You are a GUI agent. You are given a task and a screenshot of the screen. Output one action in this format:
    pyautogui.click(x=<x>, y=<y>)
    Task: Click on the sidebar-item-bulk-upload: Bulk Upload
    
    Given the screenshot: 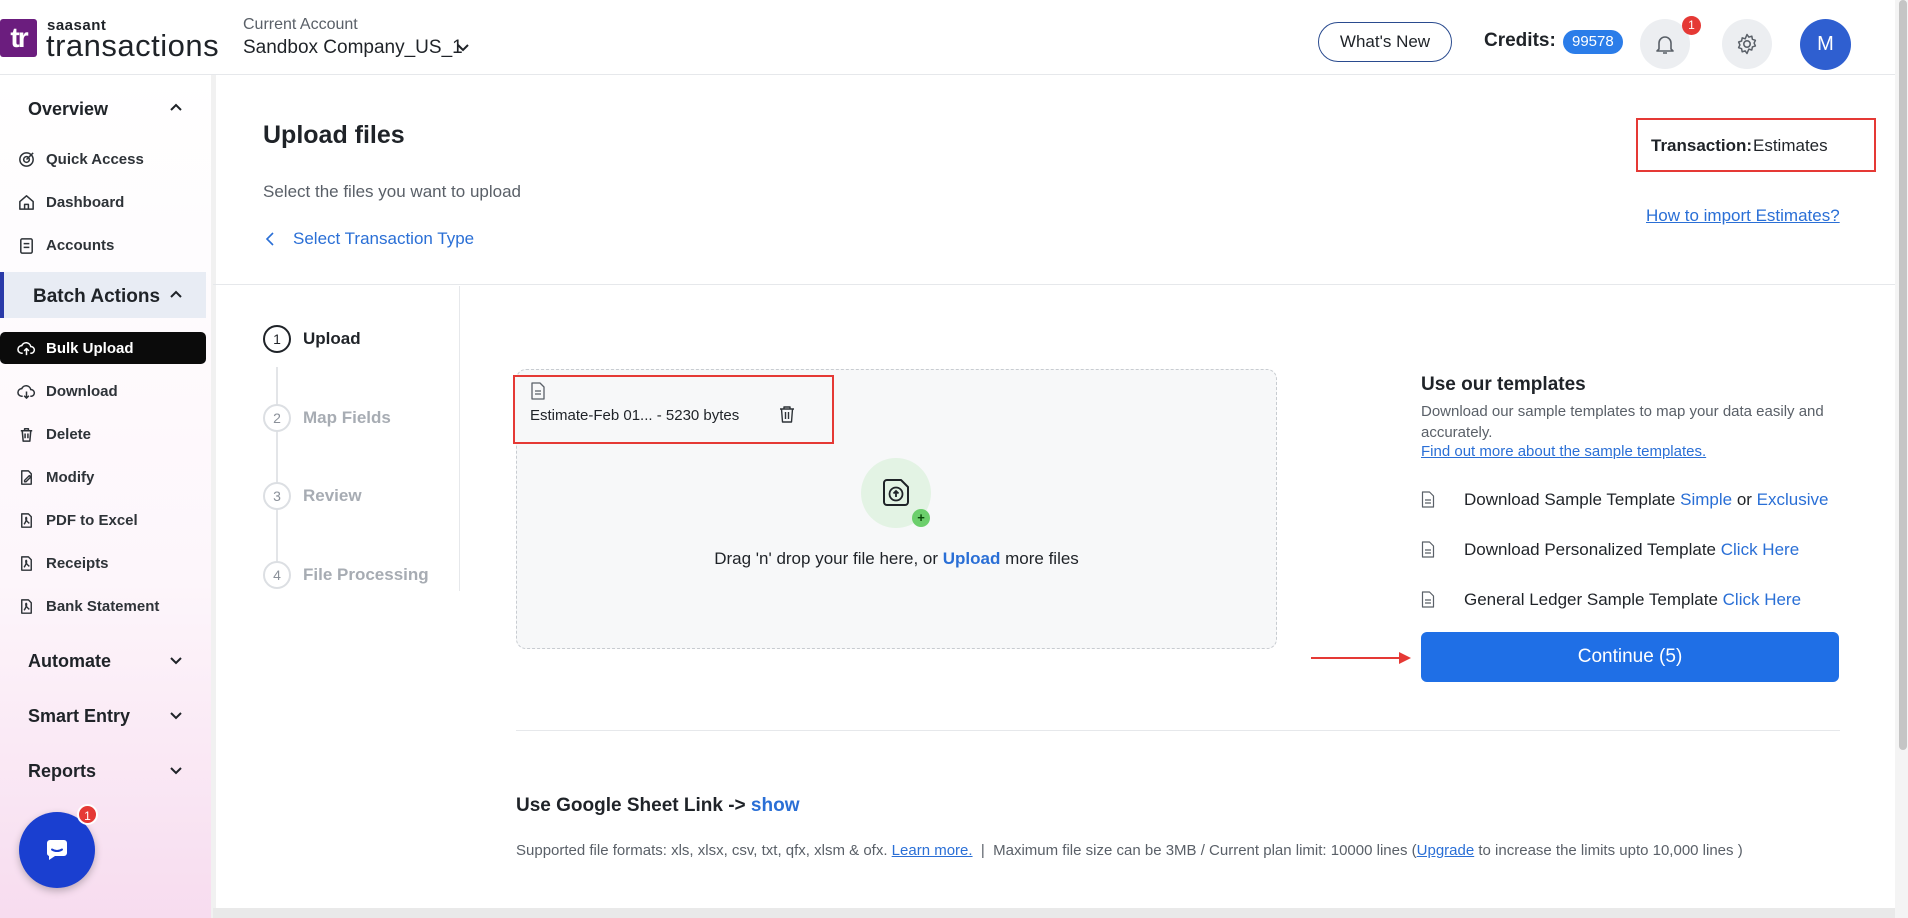 What is the action you would take?
    pyautogui.click(x=103, y=348)
    